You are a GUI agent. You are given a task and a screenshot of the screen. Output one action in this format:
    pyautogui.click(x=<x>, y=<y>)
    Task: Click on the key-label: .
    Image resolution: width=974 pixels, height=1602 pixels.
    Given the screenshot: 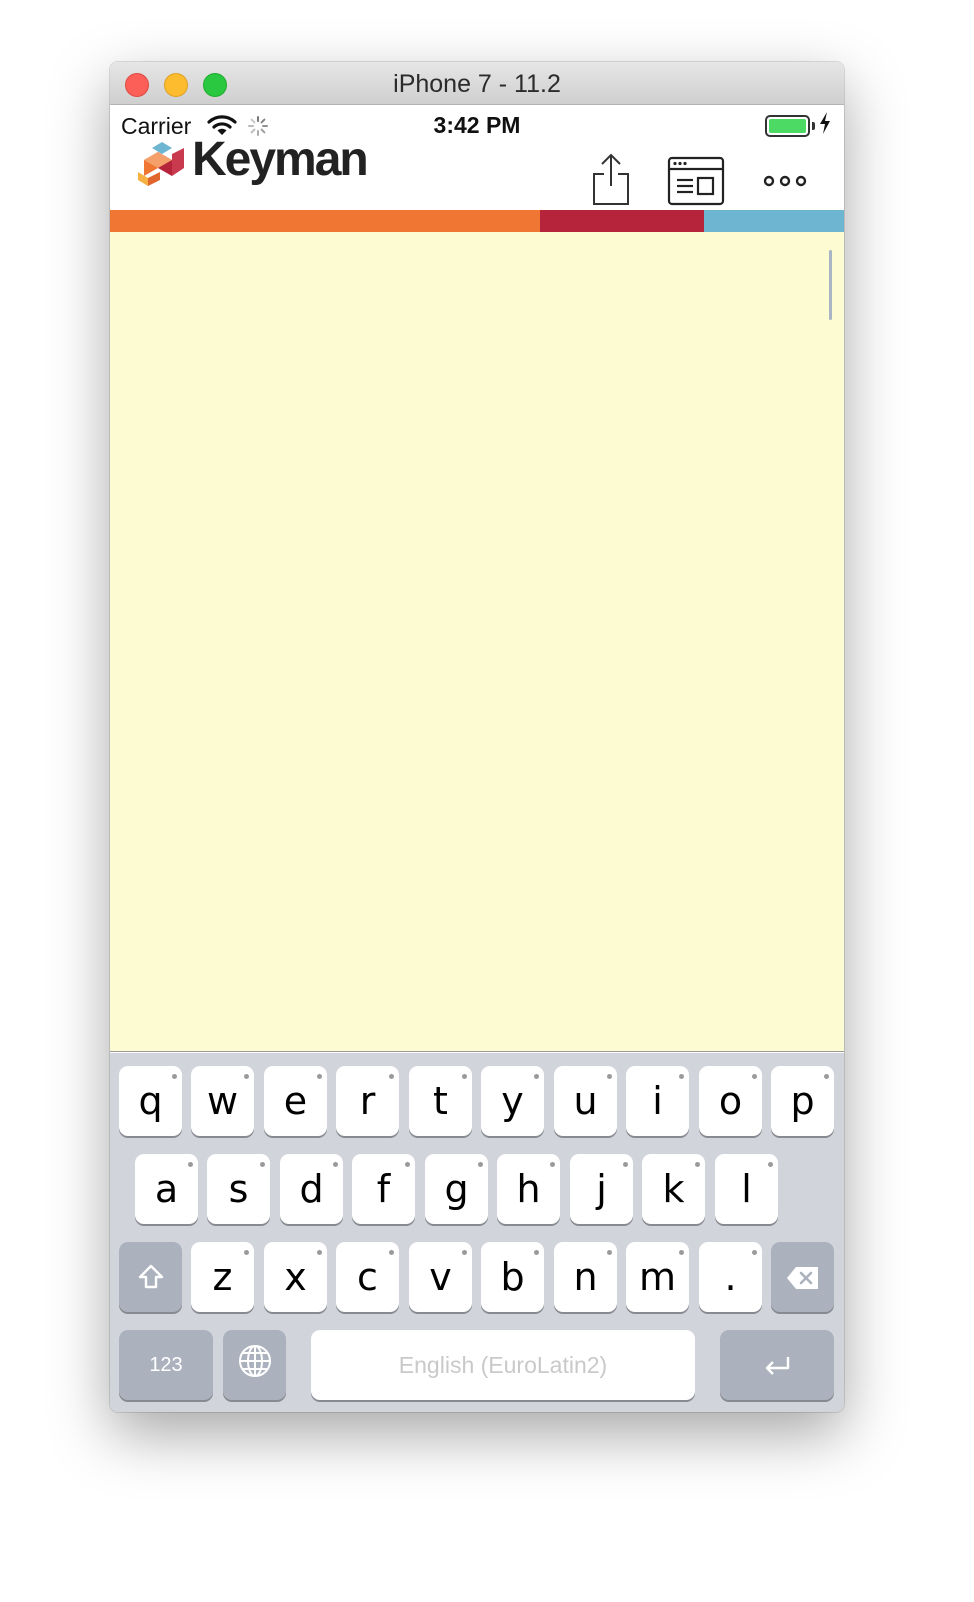 What is the action you would take?
    pyautogui.click(x=730, y=1277)
    